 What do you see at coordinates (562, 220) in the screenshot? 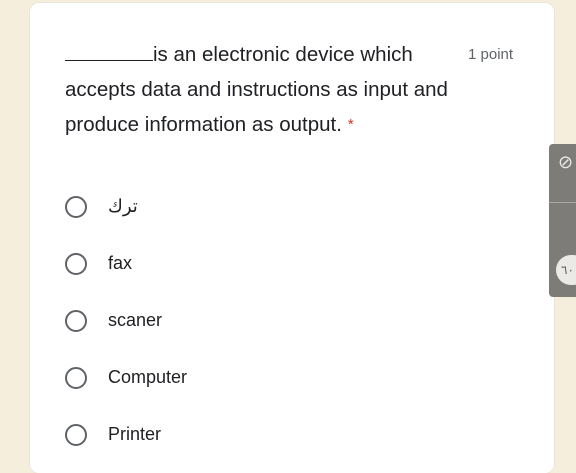
I see `side-overlay-widget: ⊘ ٦٠` at bounding box center [562, 220].